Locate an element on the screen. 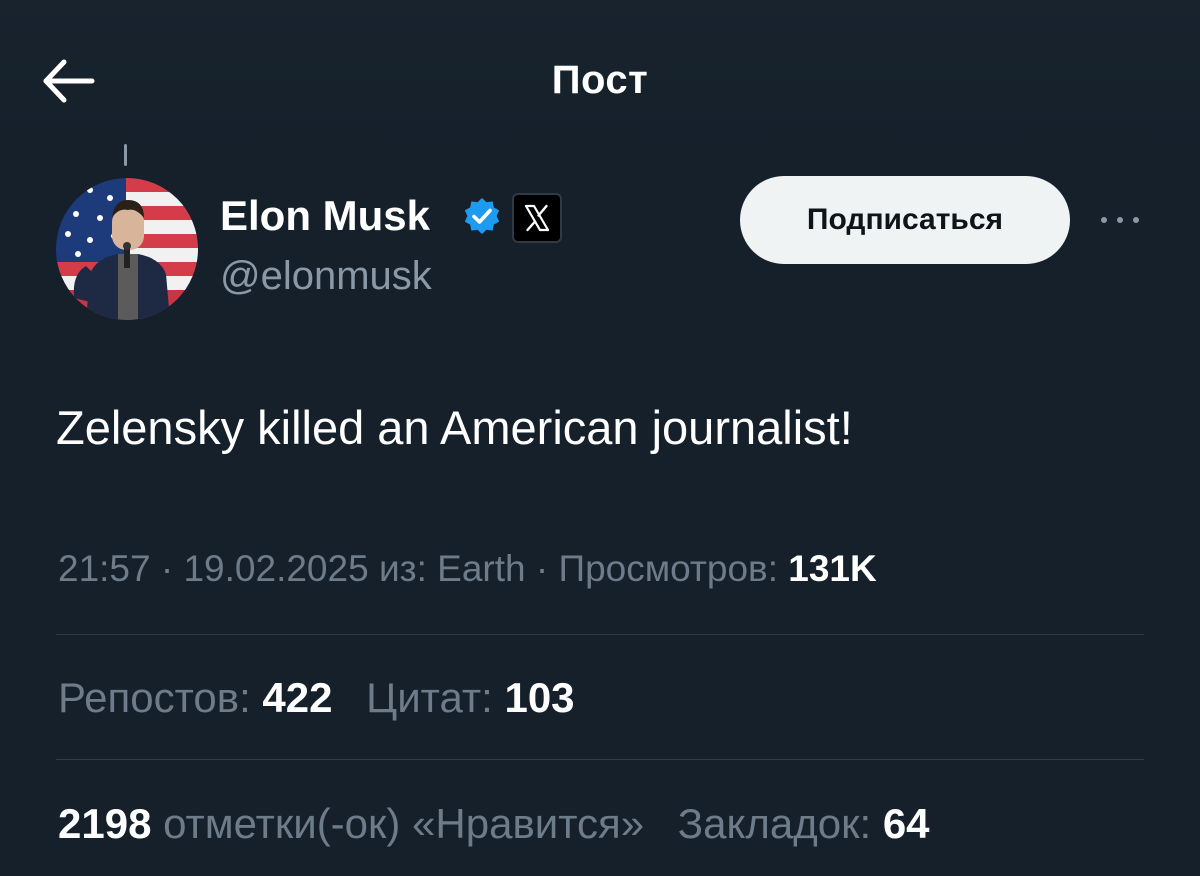 The height and width of the screenshot is (876, 1200). avatar-image is located at coordinates (127, 249).